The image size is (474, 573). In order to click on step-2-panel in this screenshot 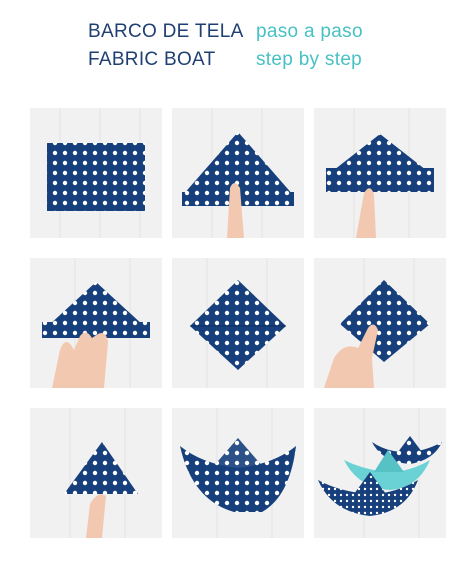, I will do `click(238, 173)`.